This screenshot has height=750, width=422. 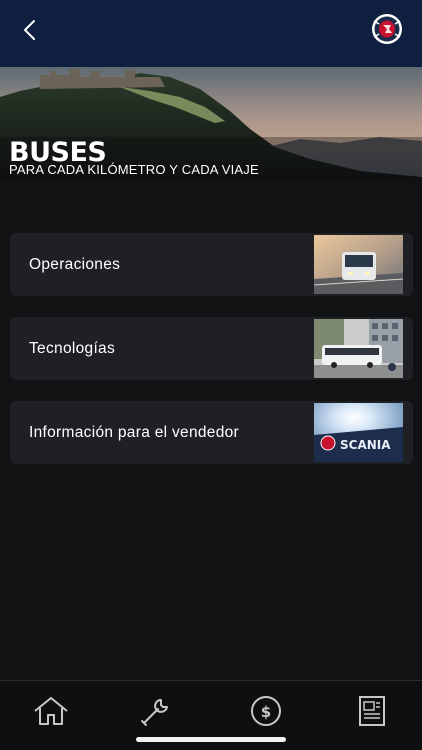 I want to click on scania-sign-image: SCANIA, so click(x=358, y=432).